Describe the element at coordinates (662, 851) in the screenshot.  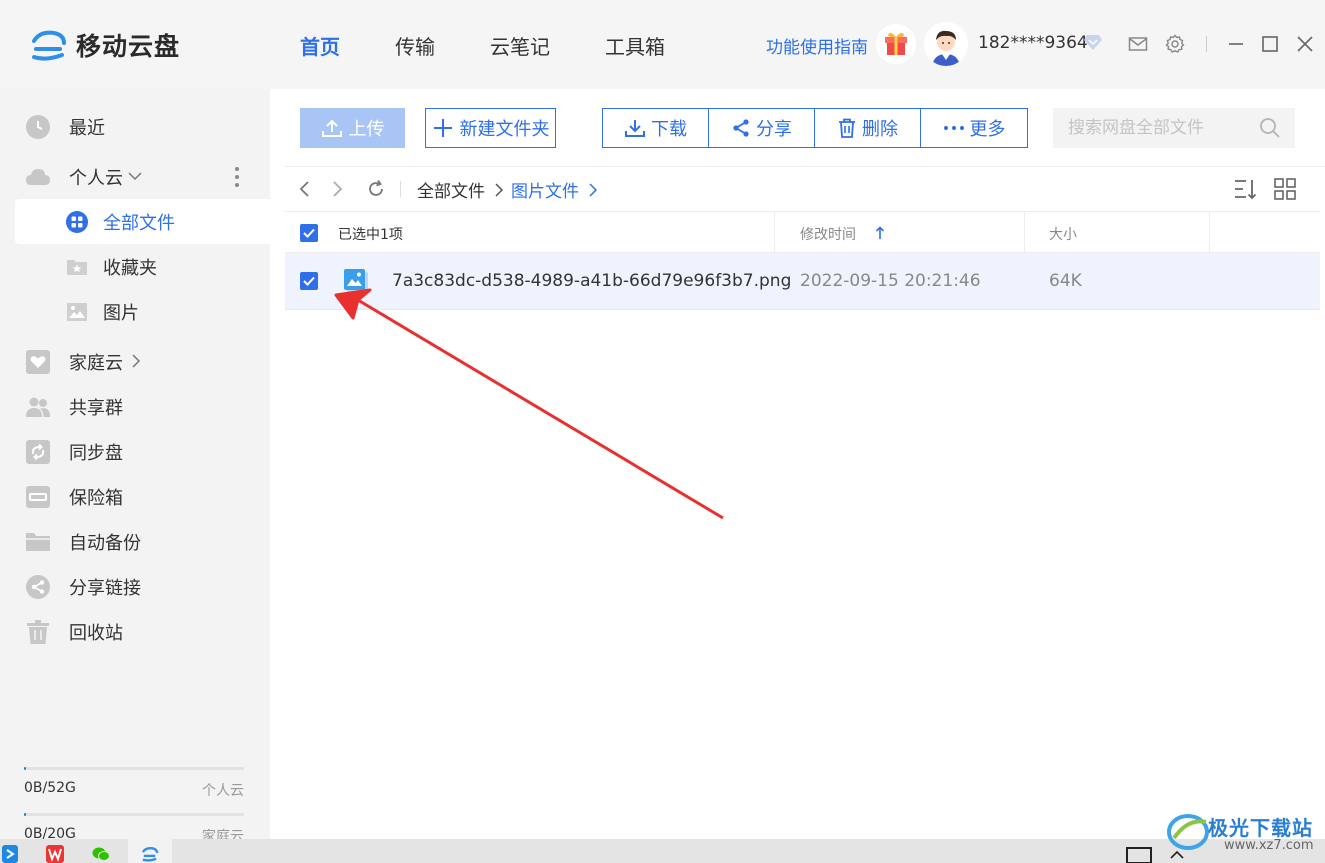
I see `os-taskbar` at that location.